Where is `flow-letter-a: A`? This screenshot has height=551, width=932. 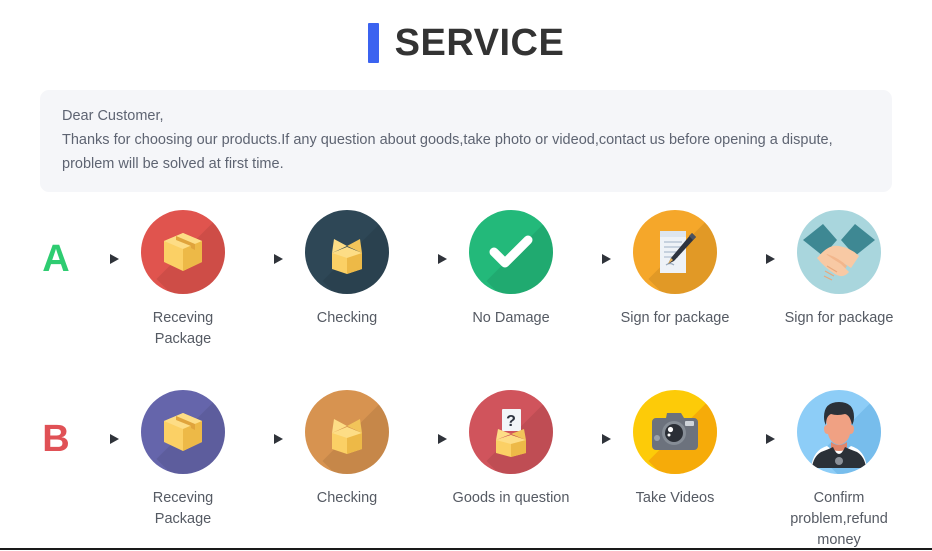 flow-letter-a: A is located at coordinates (56, 259).